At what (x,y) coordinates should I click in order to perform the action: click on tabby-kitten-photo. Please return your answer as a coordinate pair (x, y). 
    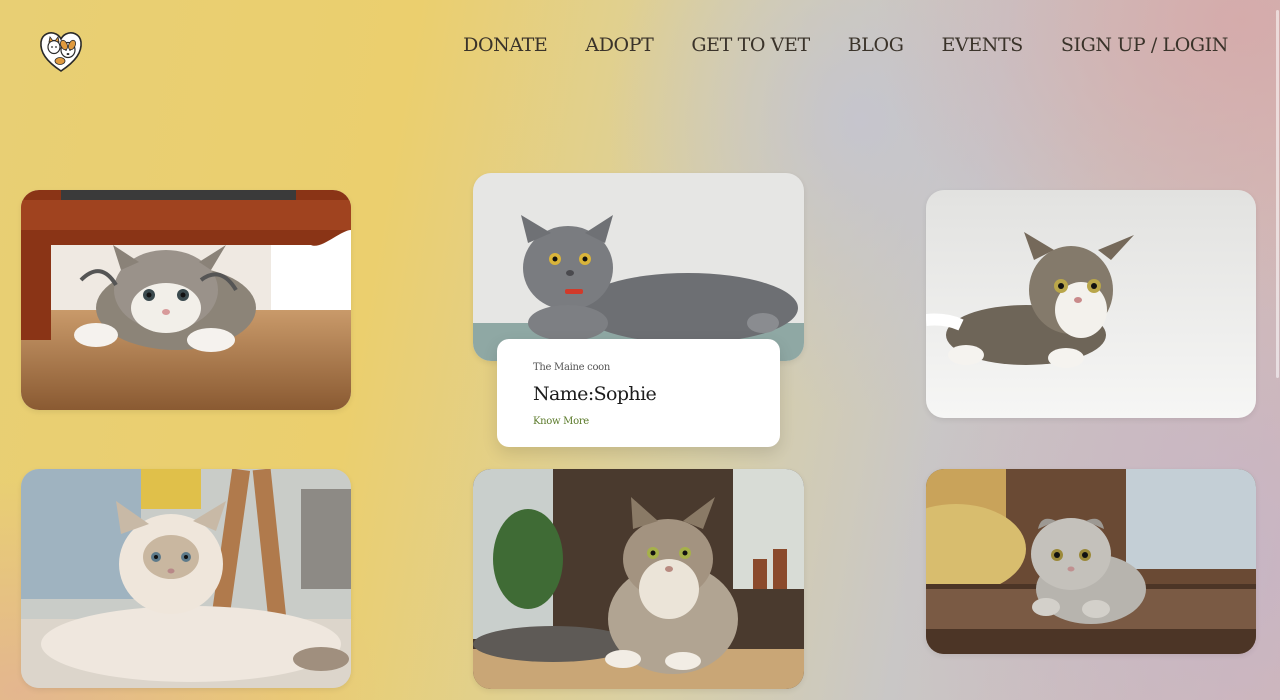
    Looking at the image, I should click on (186, 300).